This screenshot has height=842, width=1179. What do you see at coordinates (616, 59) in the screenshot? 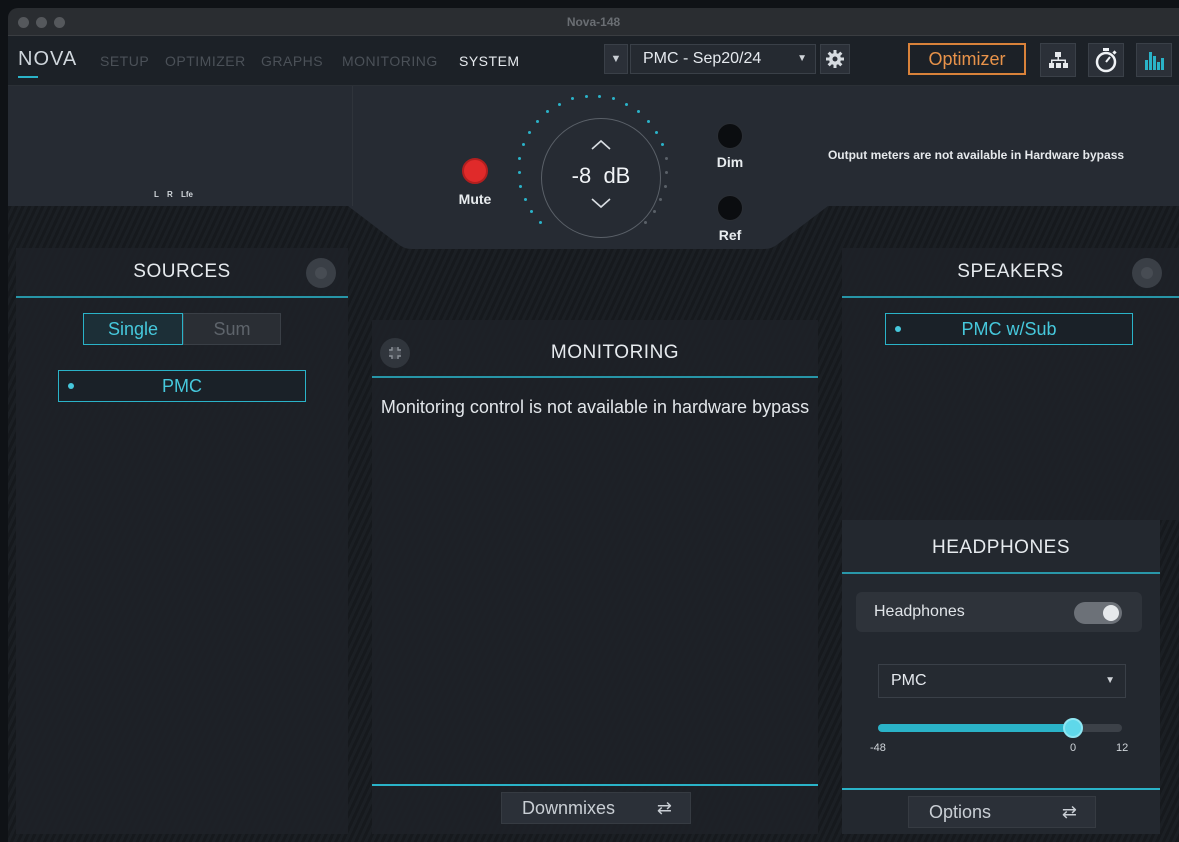
I see `preset-menu-button: ▼` at bounding box center [616, 59].